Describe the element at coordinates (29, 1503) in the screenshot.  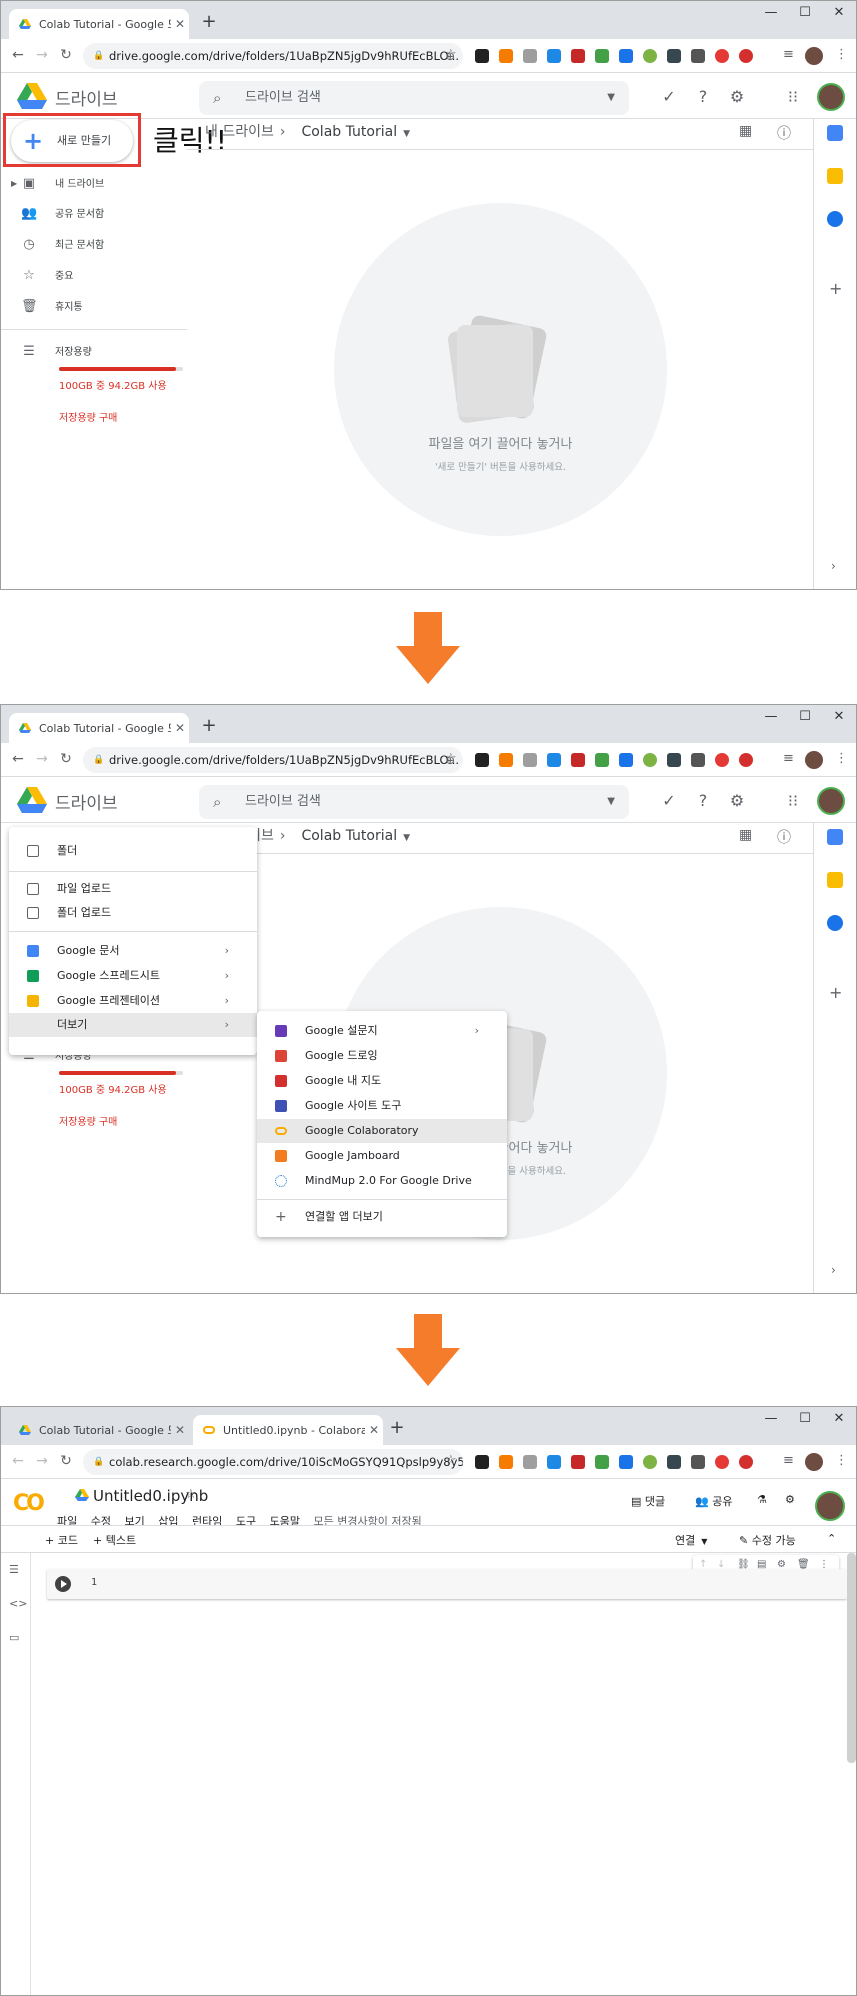
I see `colab-logo: CO` at that location.